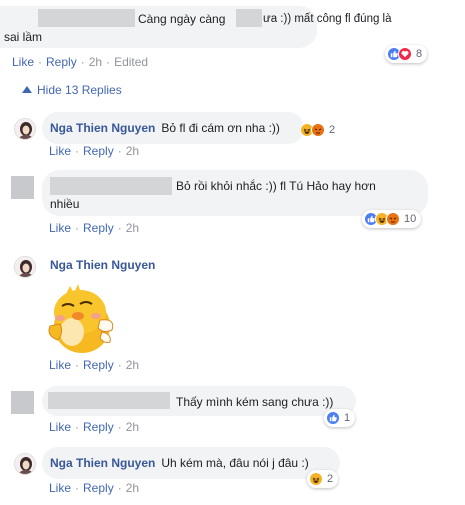 This screenshot has height=505, width=465. What do you see at coordinates (235, 463) in the screenshot?
I see `reply-message: Uh kém mà, đâu nói j đâu :)` at bounding box center [235, 463].